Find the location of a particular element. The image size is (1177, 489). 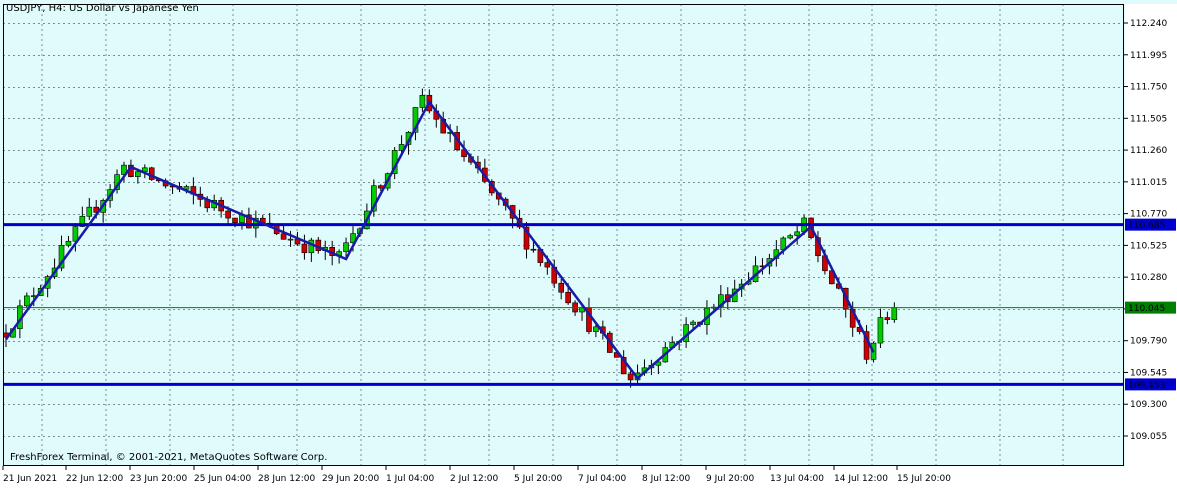

y-tick-label: 110.280 is located at coordinates (1148, 278).